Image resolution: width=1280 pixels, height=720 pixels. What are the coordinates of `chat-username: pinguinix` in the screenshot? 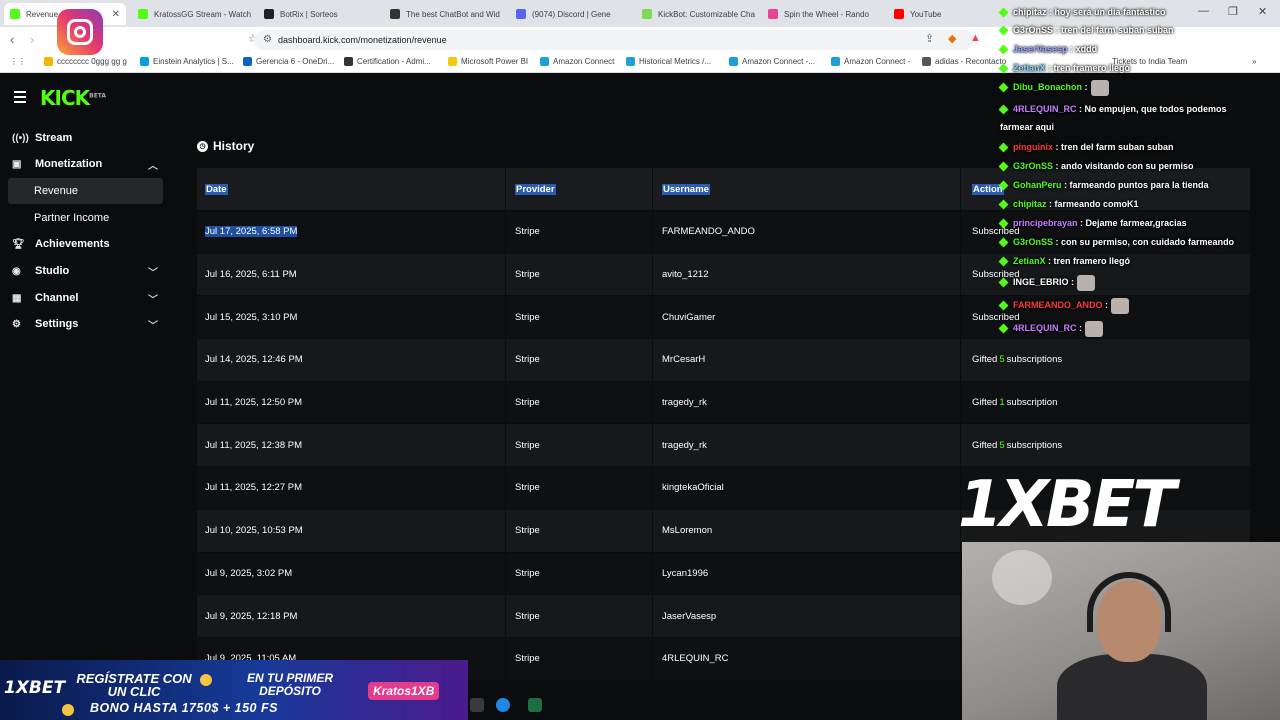 It's located at (1033, 147).